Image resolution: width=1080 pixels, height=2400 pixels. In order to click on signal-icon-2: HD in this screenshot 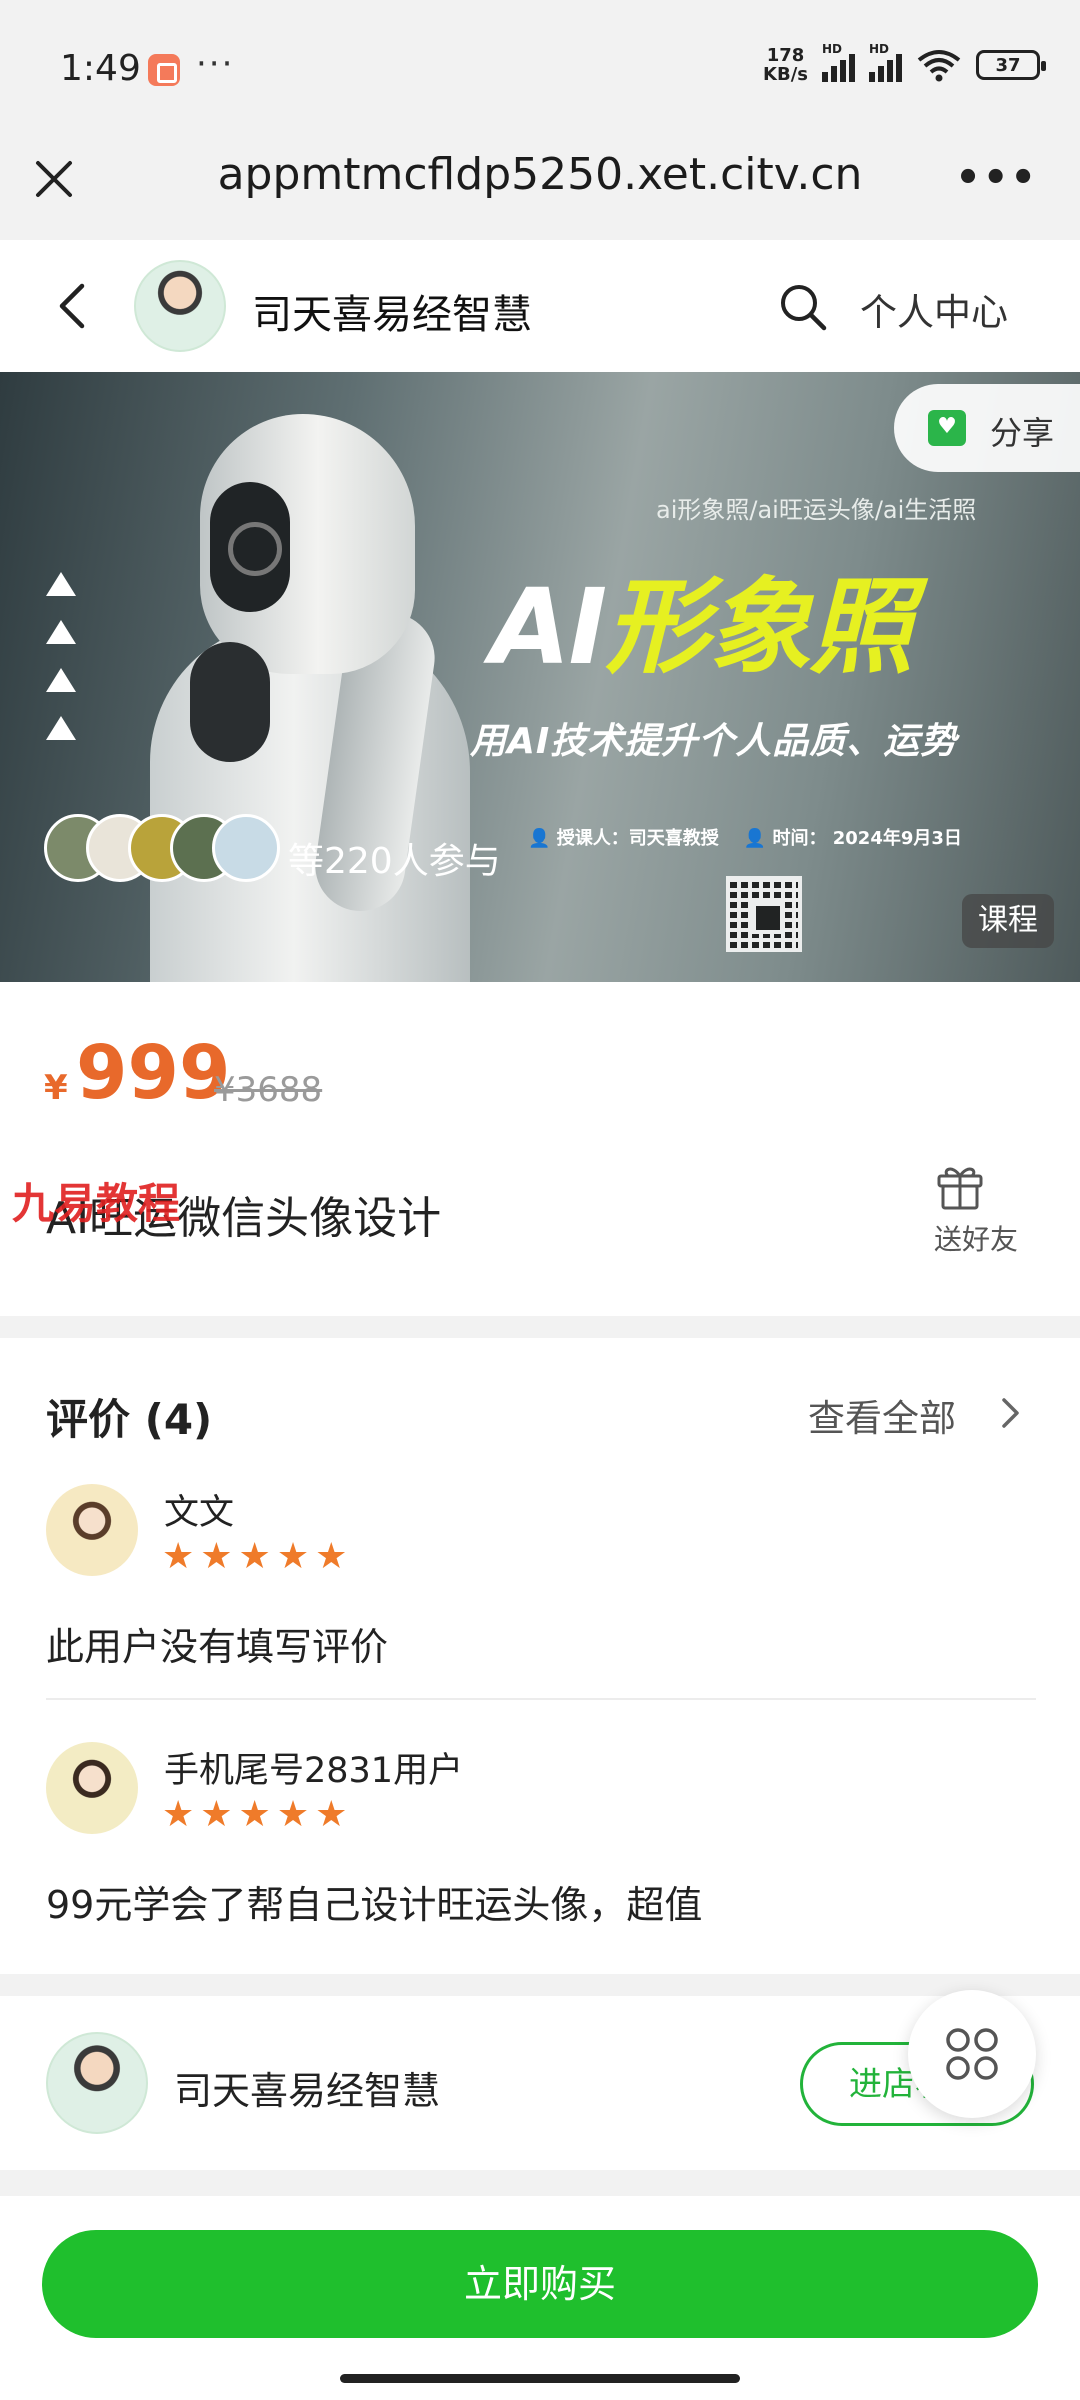, I will do `click(885, 62)`.